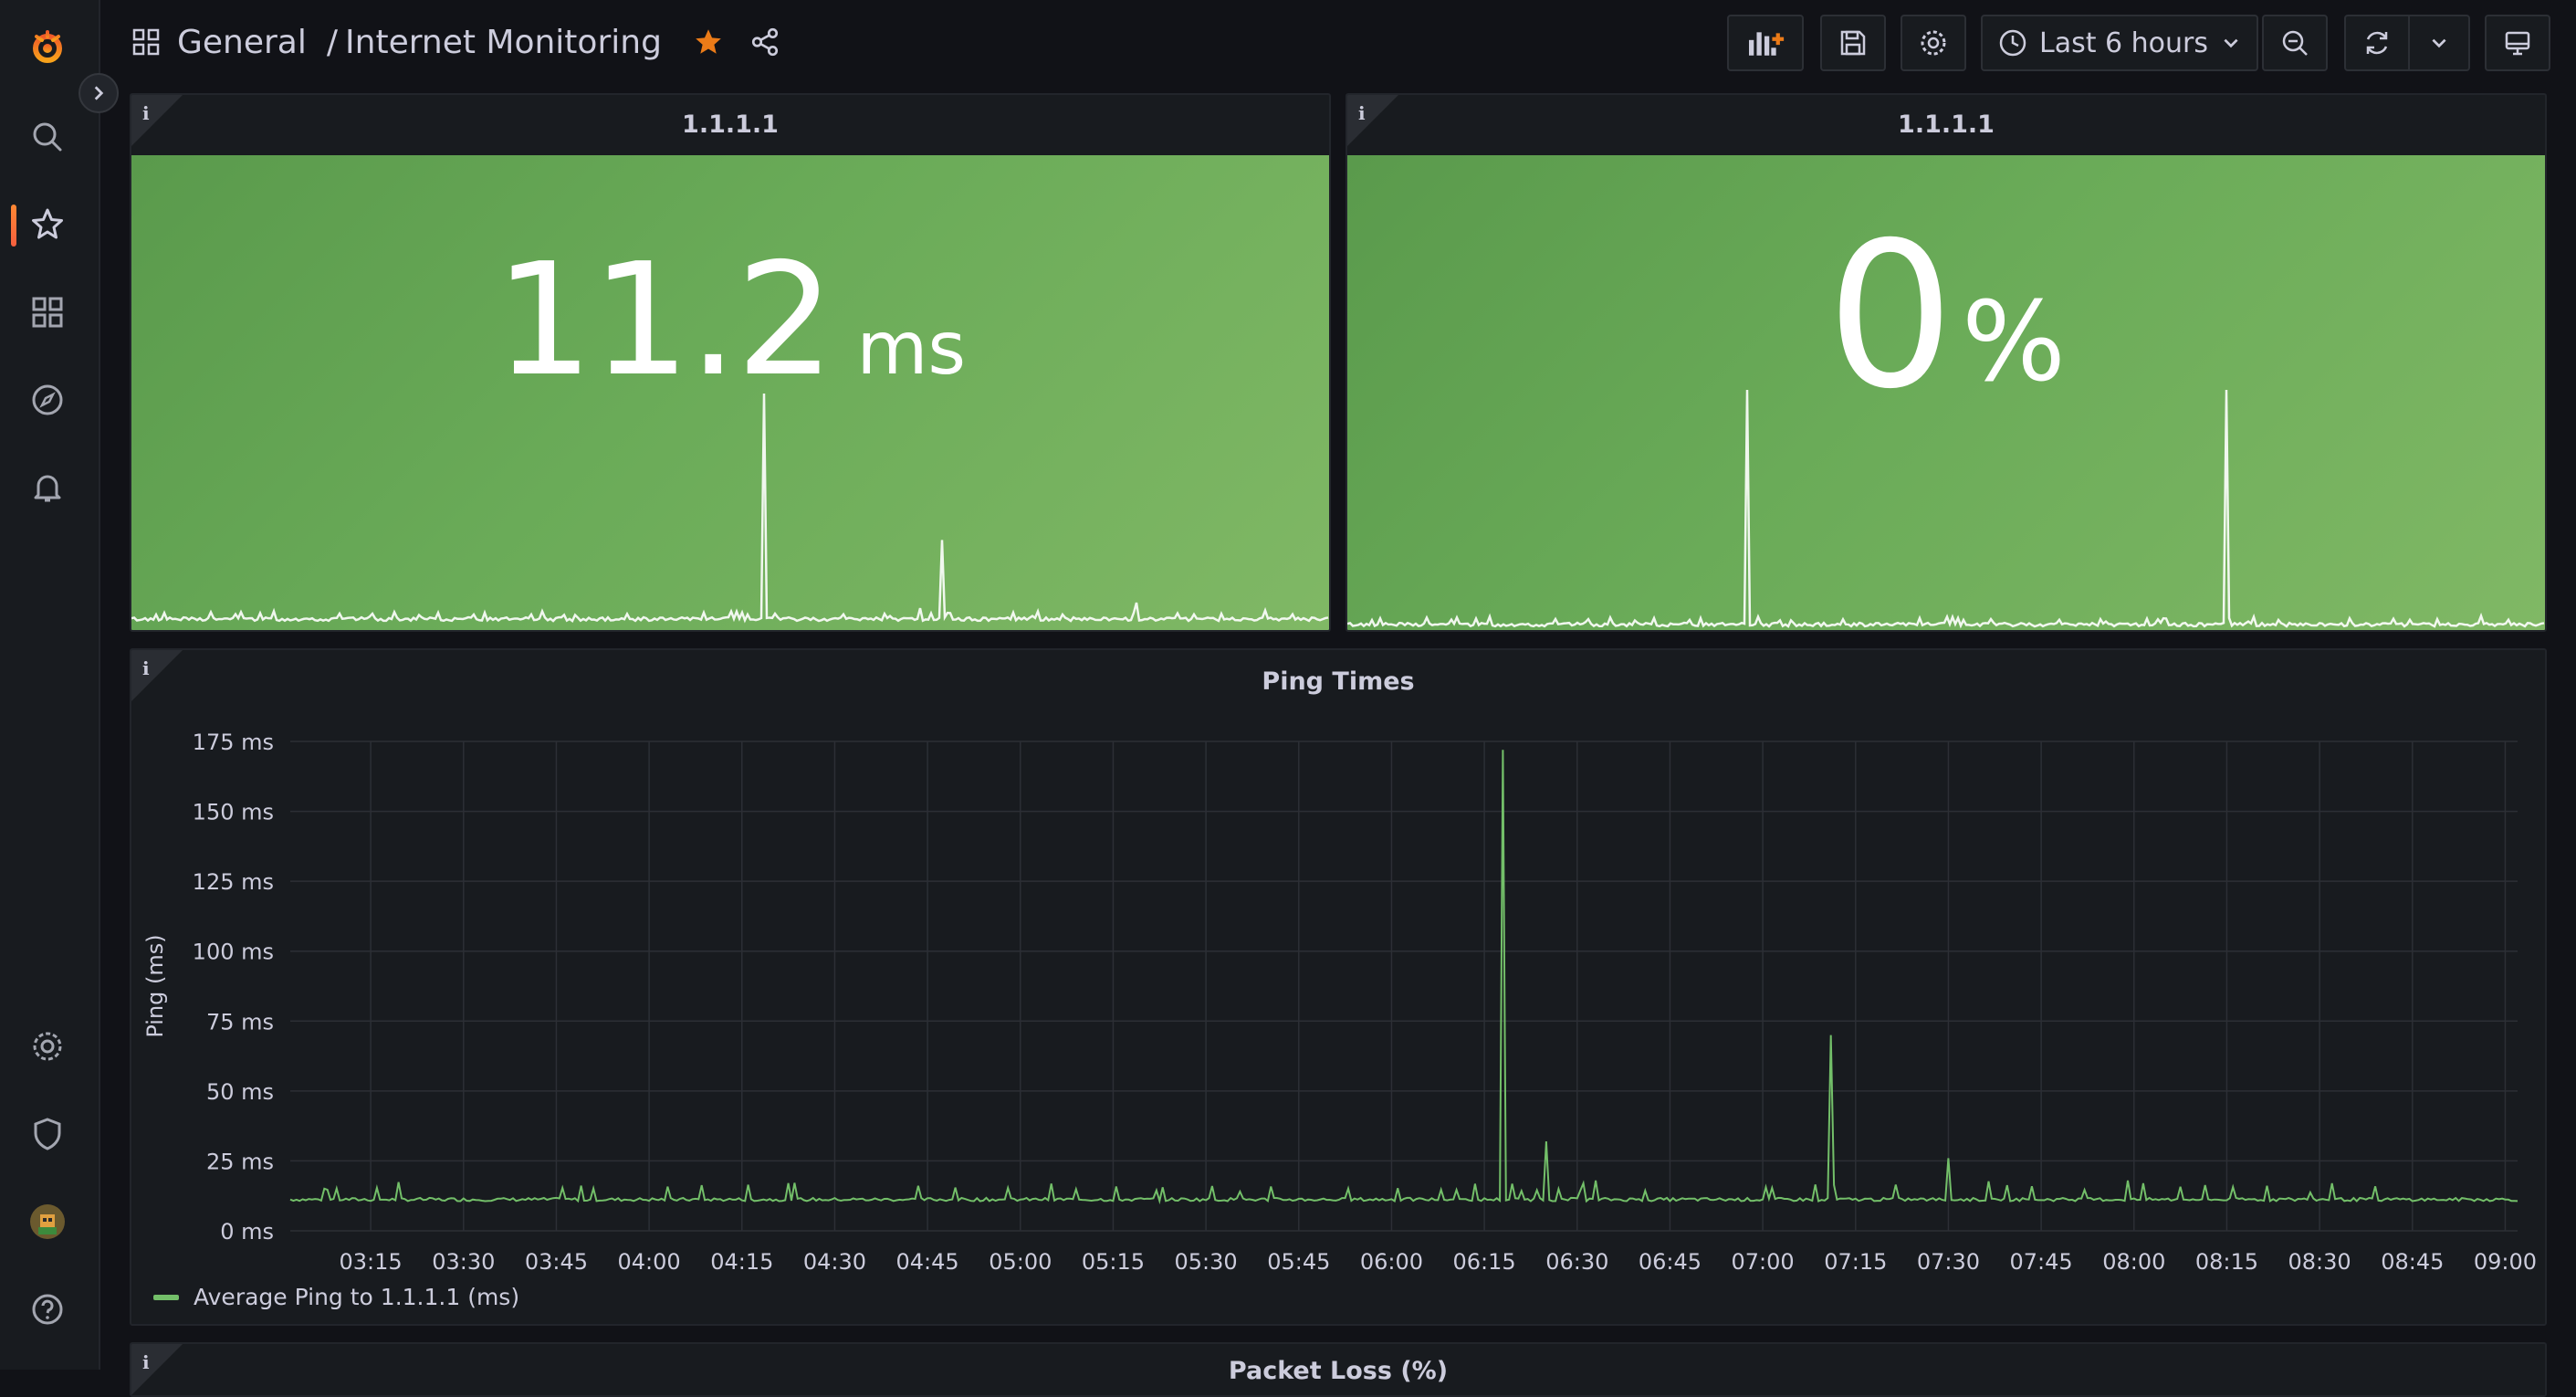  I want to click on star-icon, so click(709, 42).